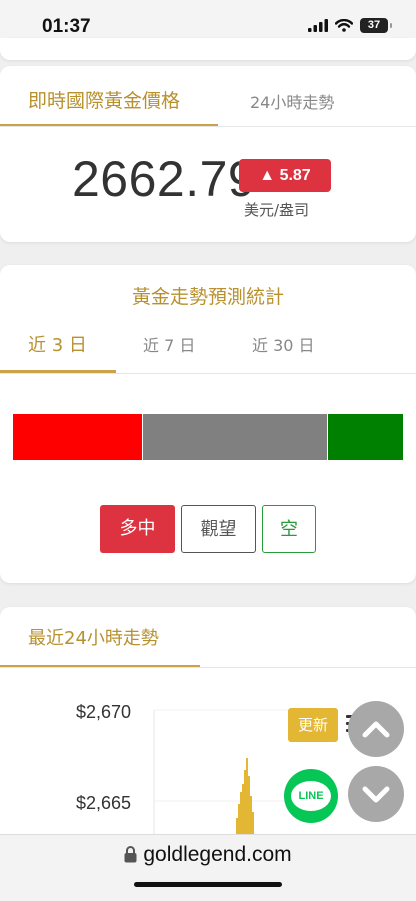 The height and width of the screenshot is (901, 416). I want to click on tab-realtime-price: 即時國際黃金價格, so click(104, 99).